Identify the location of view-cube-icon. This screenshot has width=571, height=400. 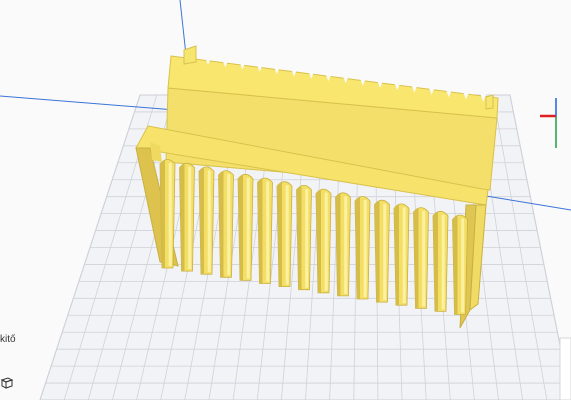
(7, 383).